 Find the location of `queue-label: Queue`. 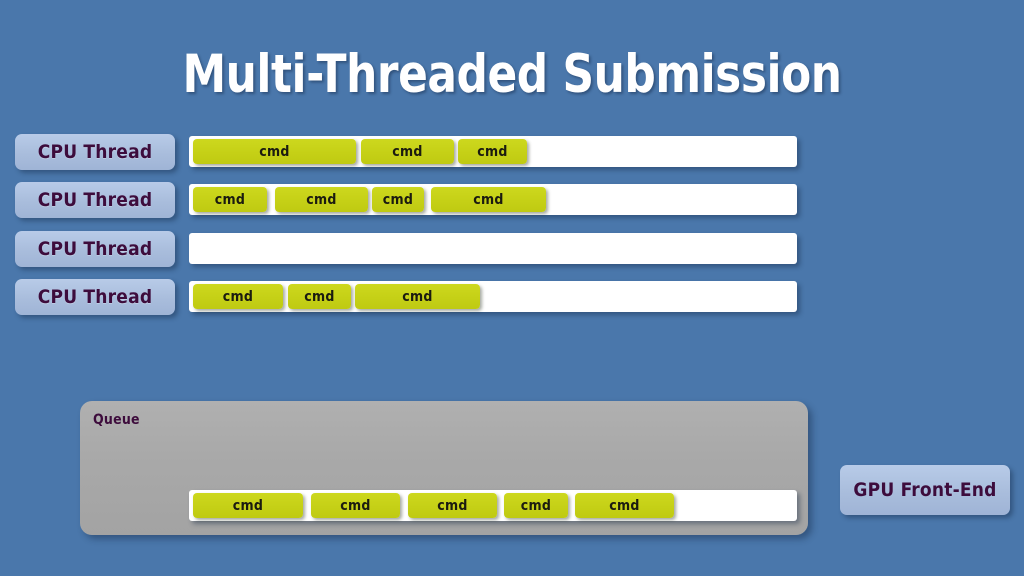

queue-label: Queue is located at coordinates (116, 420).